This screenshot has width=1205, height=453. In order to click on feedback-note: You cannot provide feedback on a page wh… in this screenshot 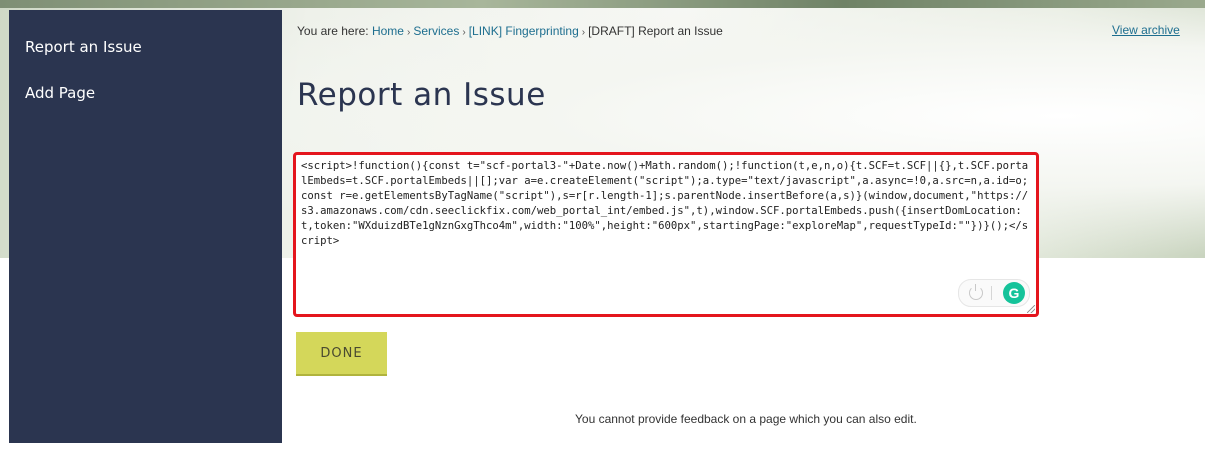, I will do `click(746, 419)`.